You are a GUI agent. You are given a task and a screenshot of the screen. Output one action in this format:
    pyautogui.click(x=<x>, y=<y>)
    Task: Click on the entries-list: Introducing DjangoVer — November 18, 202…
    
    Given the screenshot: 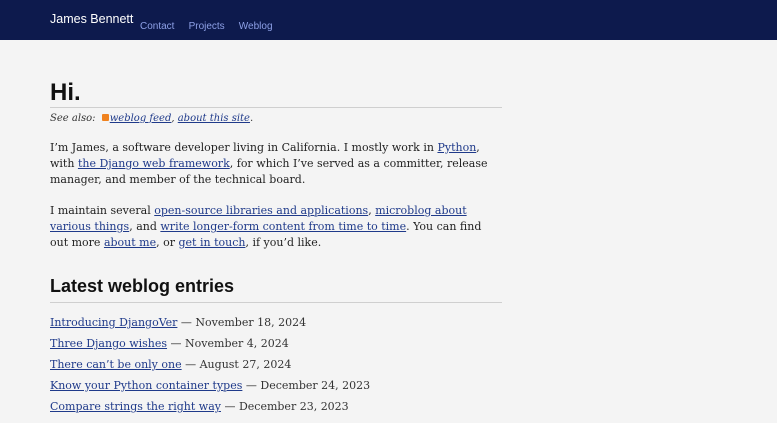 What is the action you would take?
    pyautogui.click(x=210, y=368)
    